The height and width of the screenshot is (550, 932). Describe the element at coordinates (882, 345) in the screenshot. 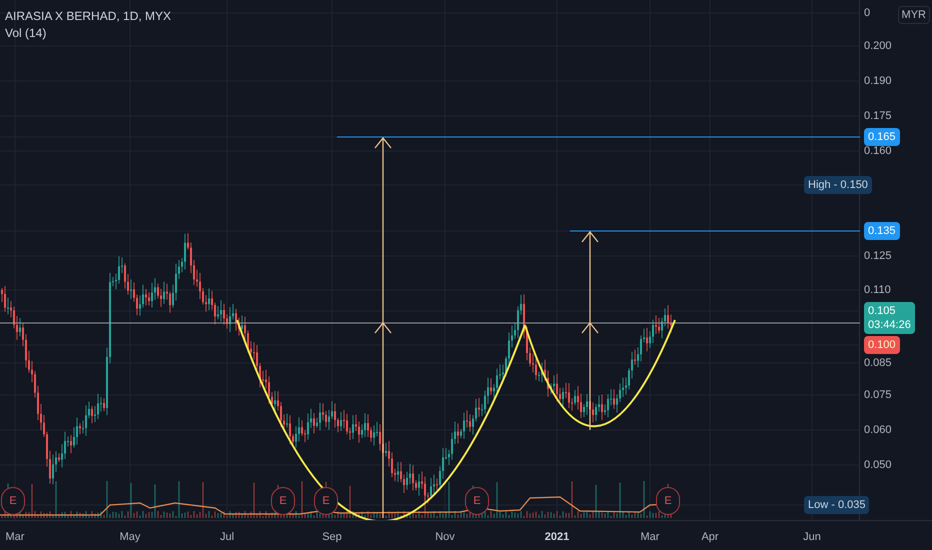

I see `price-label: 0.100` at that location.